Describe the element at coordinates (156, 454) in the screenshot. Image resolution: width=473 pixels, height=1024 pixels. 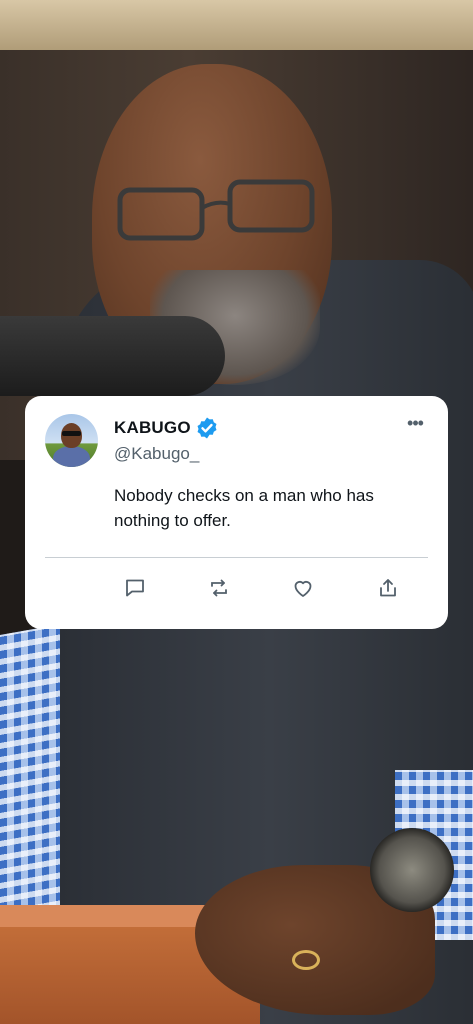
I see `user-handle: @Kabugo_` at that location.